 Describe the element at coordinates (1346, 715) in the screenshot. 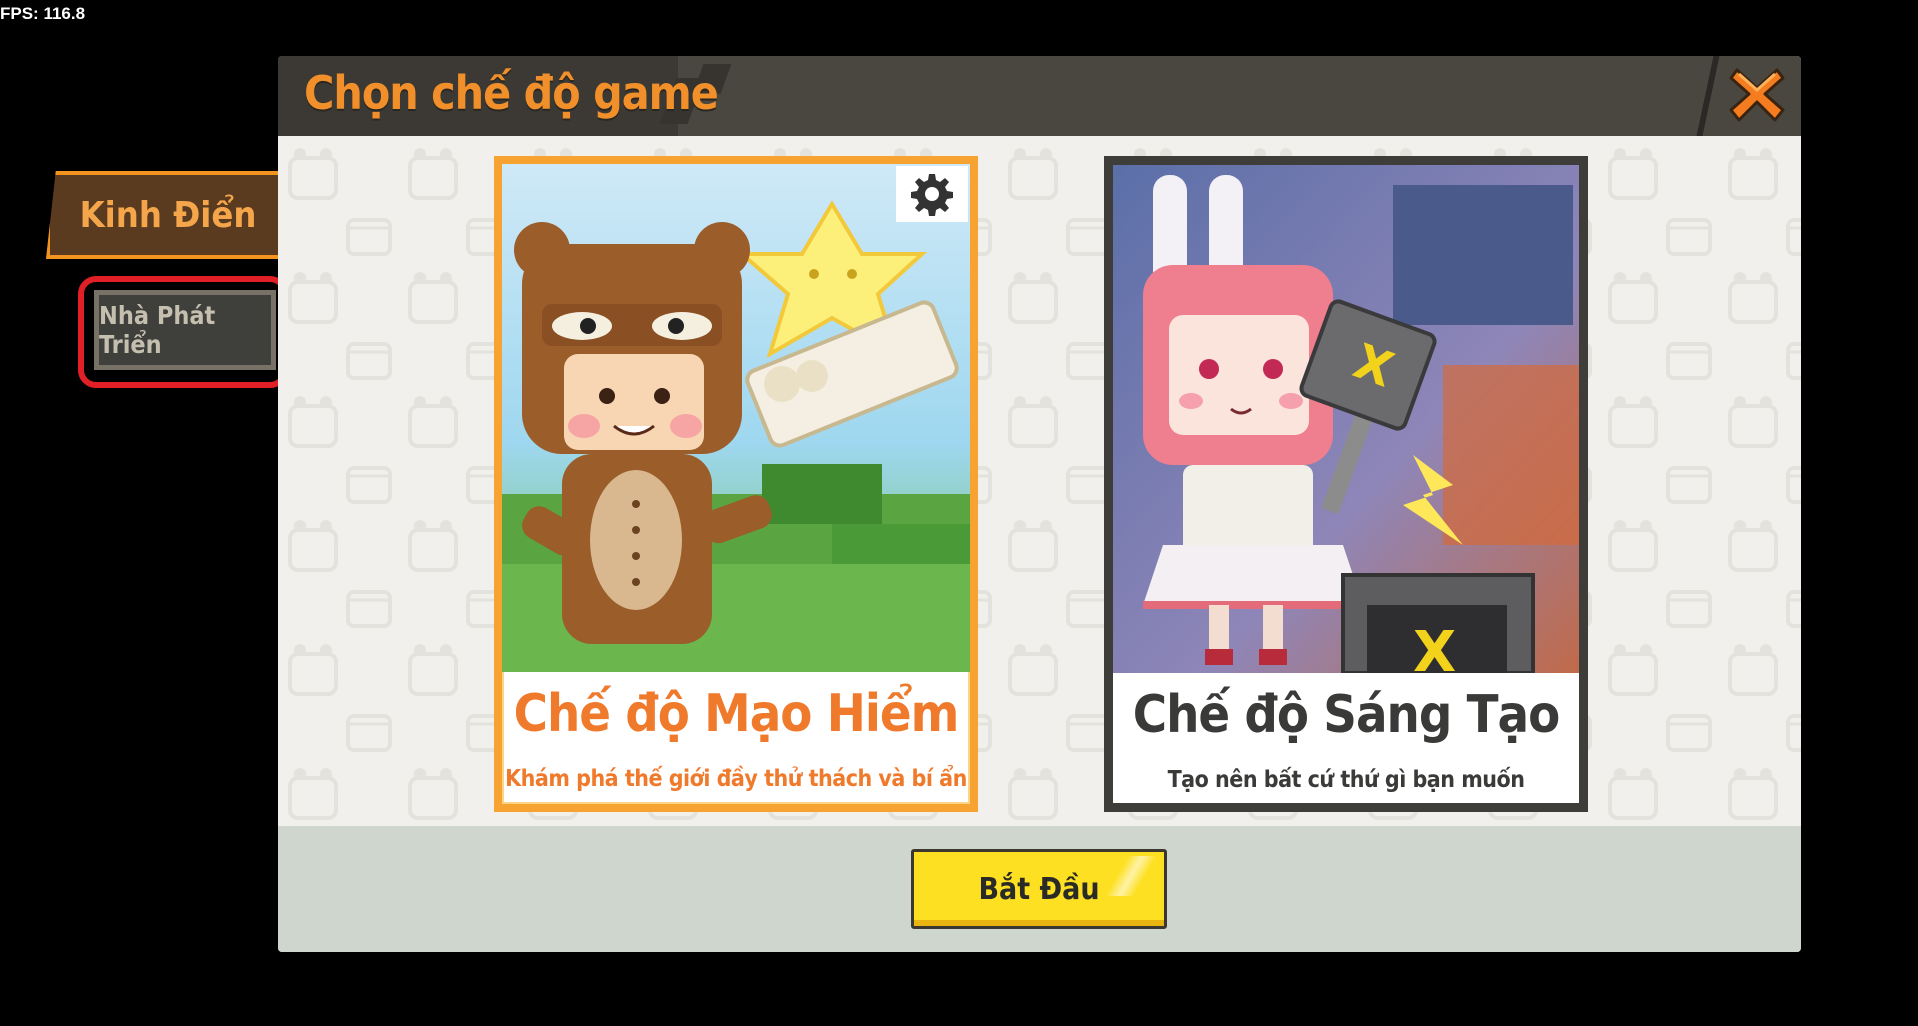

I see `creative-mode-title: Chế độ Sáng Tạo` at that location.